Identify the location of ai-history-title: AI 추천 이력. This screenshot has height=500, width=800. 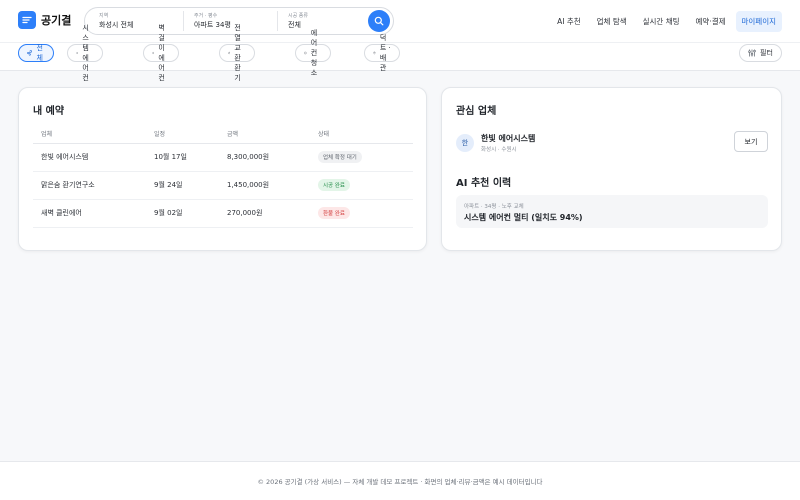
(484, 183).